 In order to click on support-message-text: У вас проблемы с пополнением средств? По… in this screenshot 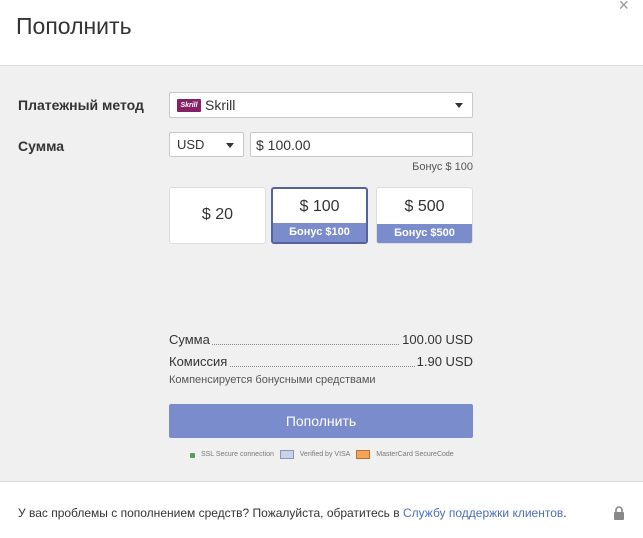, I will do `click(210, 513)`.